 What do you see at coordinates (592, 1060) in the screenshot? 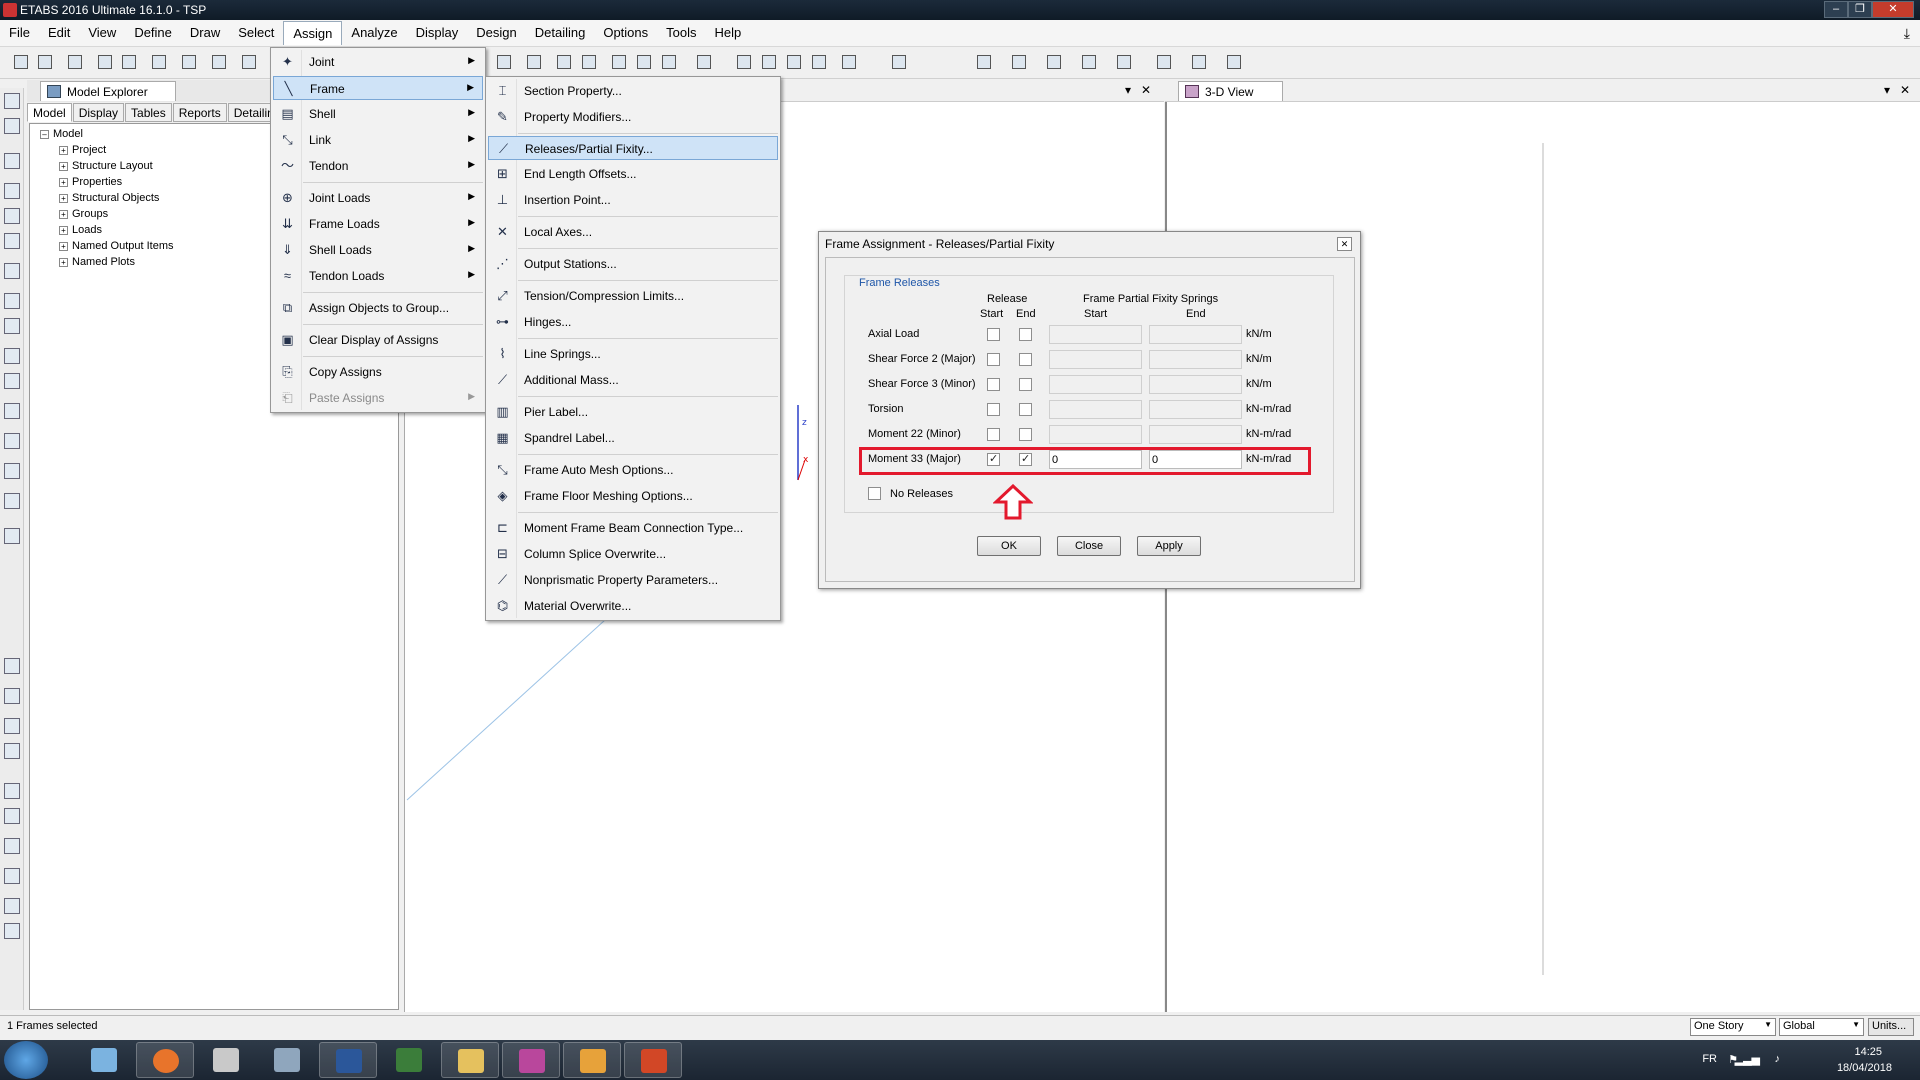
I see `taskbar-outlook-icon` at bounding box center [592, 1060].